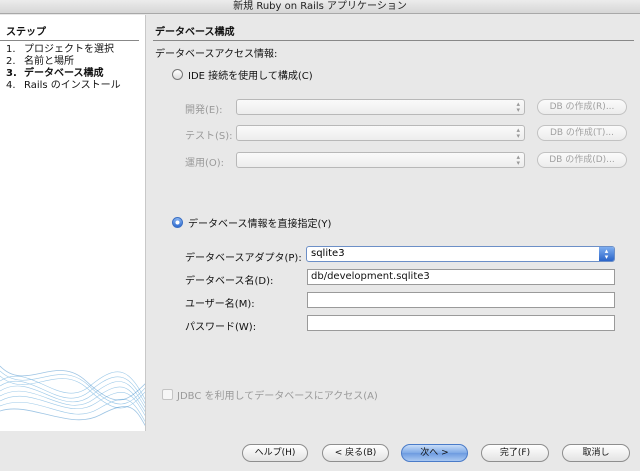  I want to click on steps-heading: ステップ, so click(69, 28).